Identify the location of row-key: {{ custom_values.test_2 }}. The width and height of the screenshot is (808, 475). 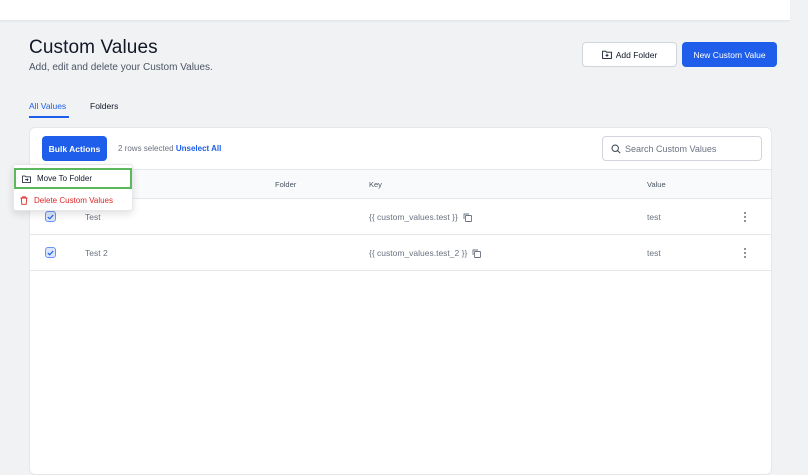
(425, 253).